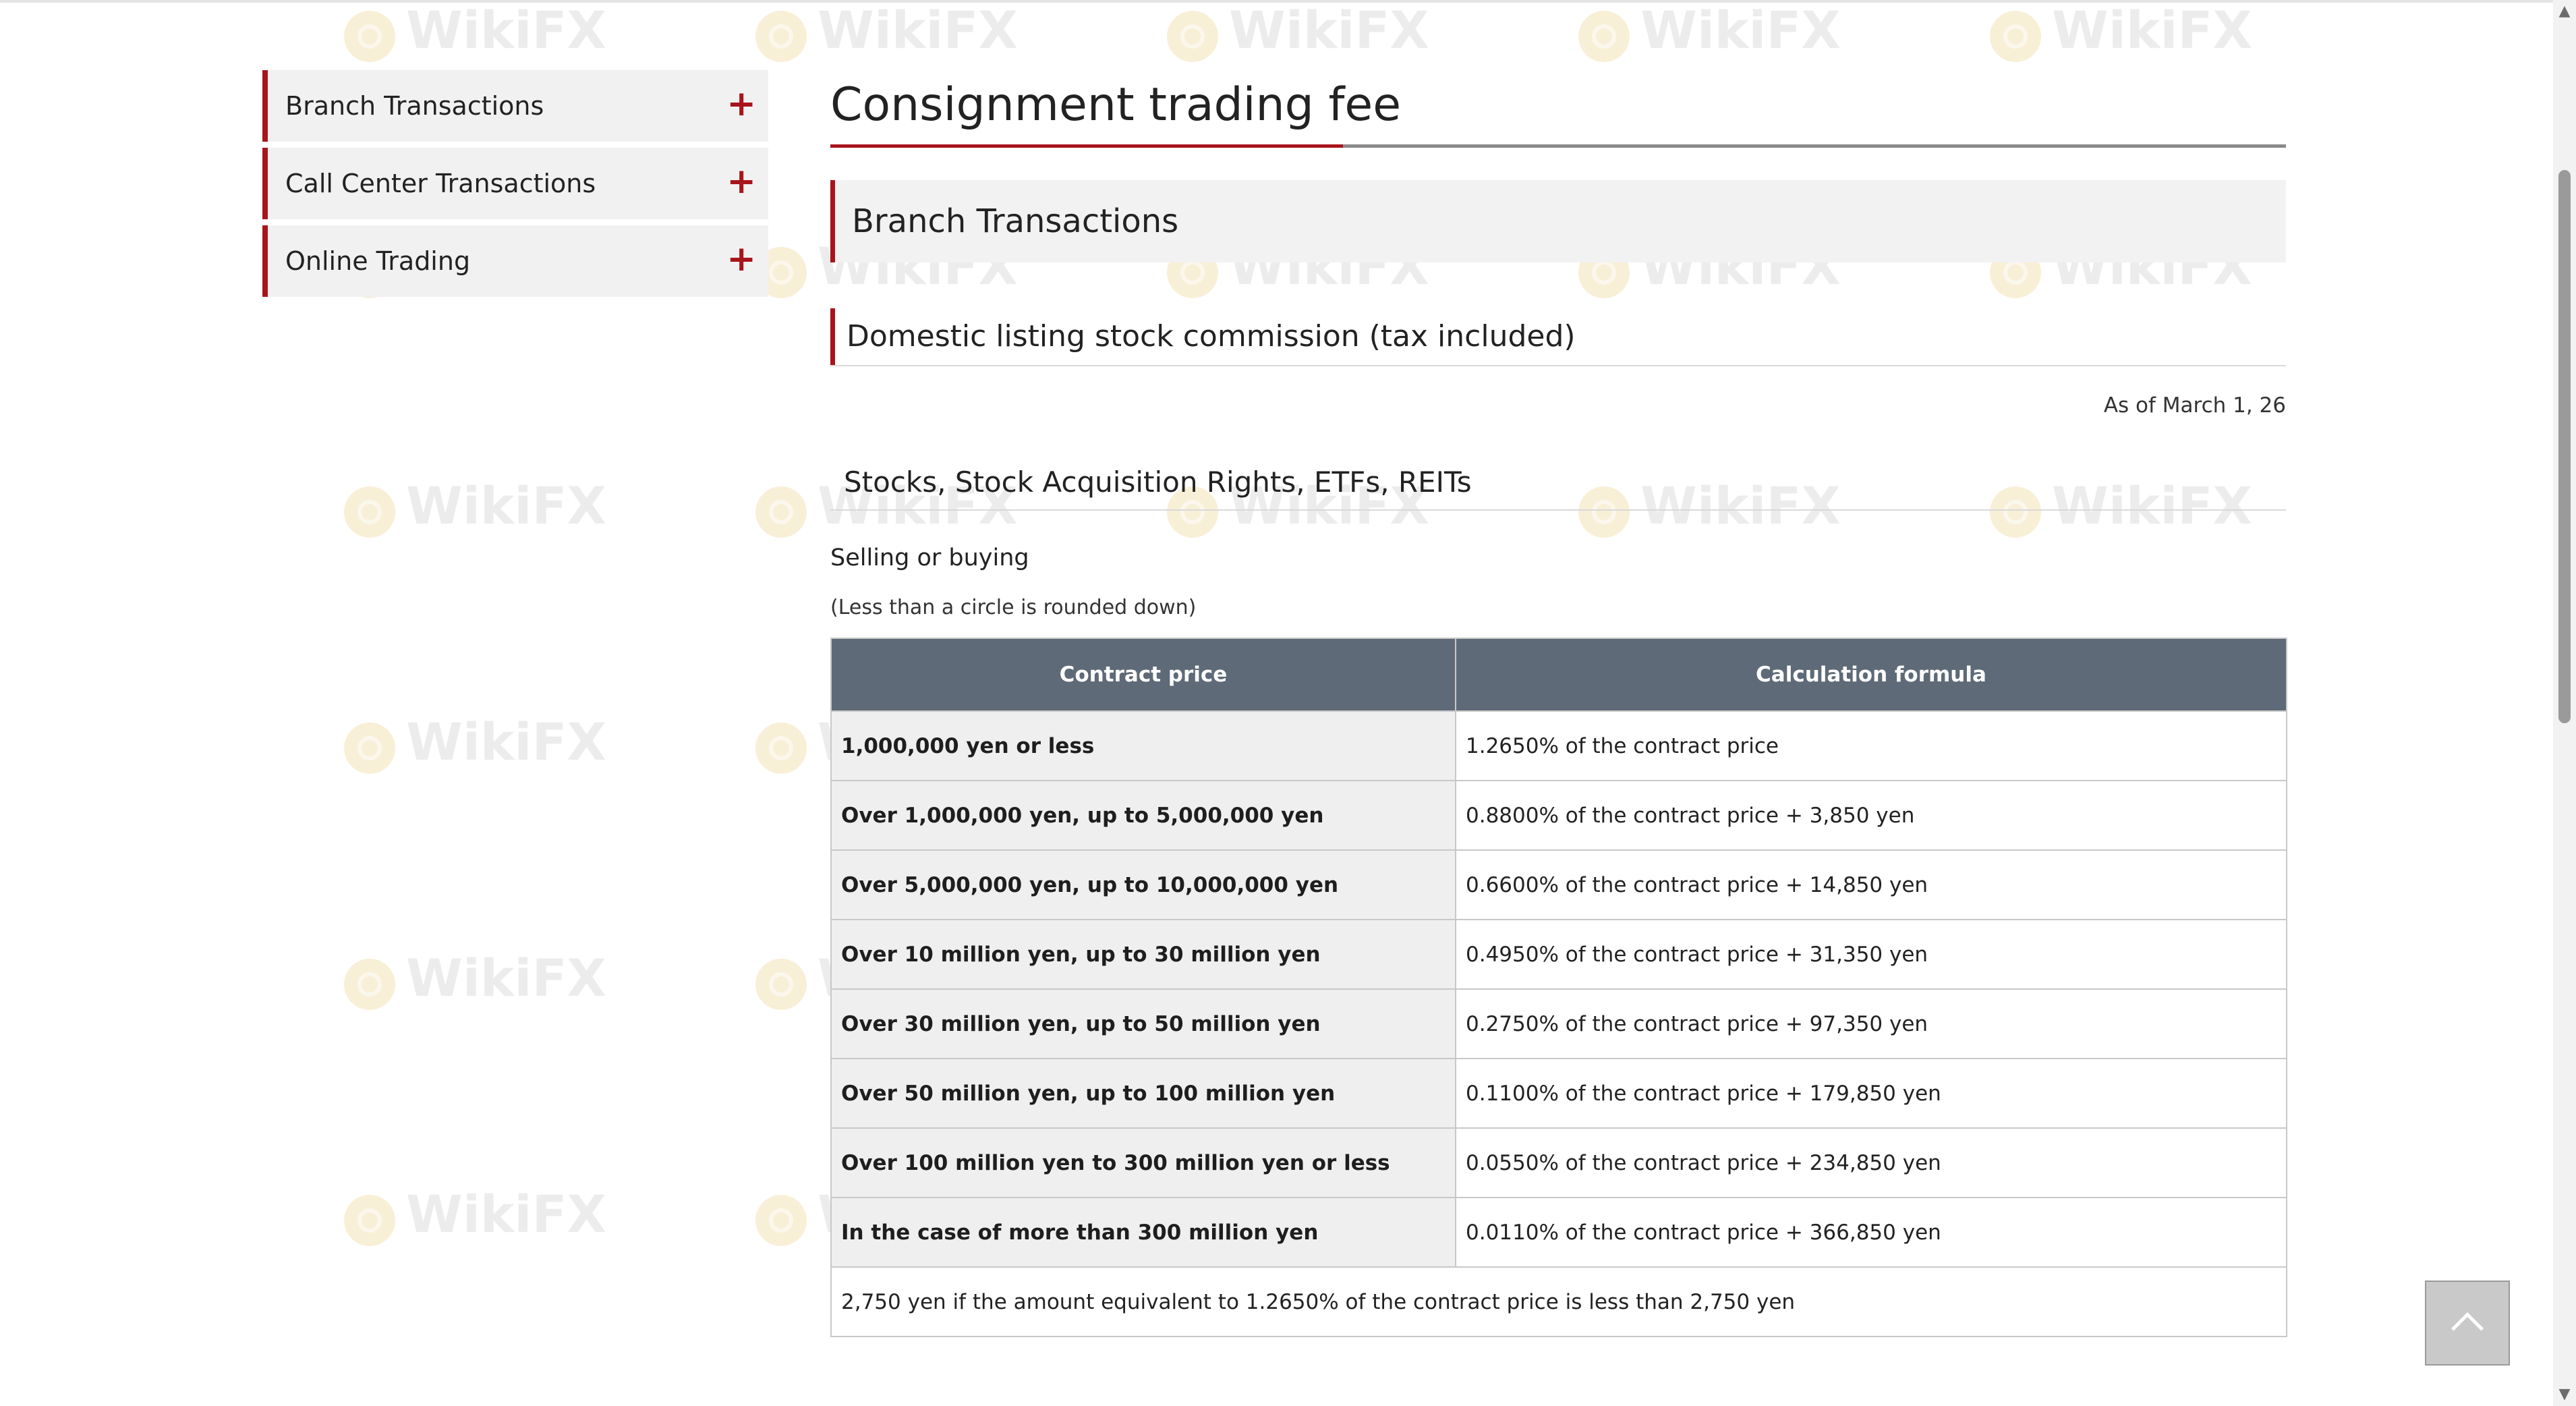 This screenshot has width=2576, height=1406. I want to click on as-of-date: As of March 1, 26, so click(2194, 405).